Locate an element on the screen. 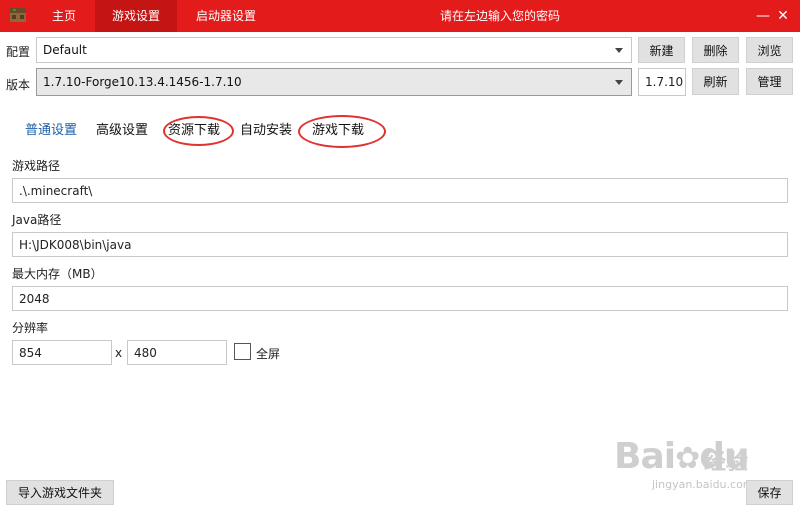 Image resolution: width=800 pixels, height=511 pixels. max-memory-label: 最大内存（MB） is located at coordinates (57, 274).